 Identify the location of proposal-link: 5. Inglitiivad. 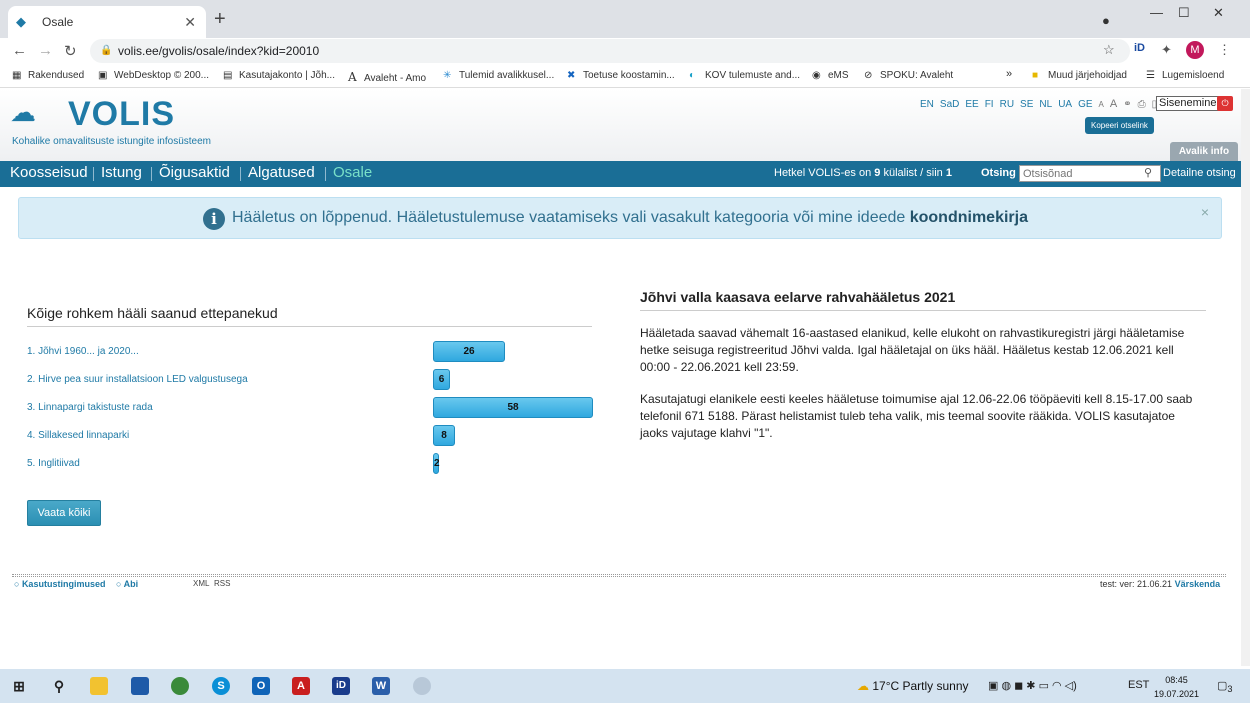
(53, 463).